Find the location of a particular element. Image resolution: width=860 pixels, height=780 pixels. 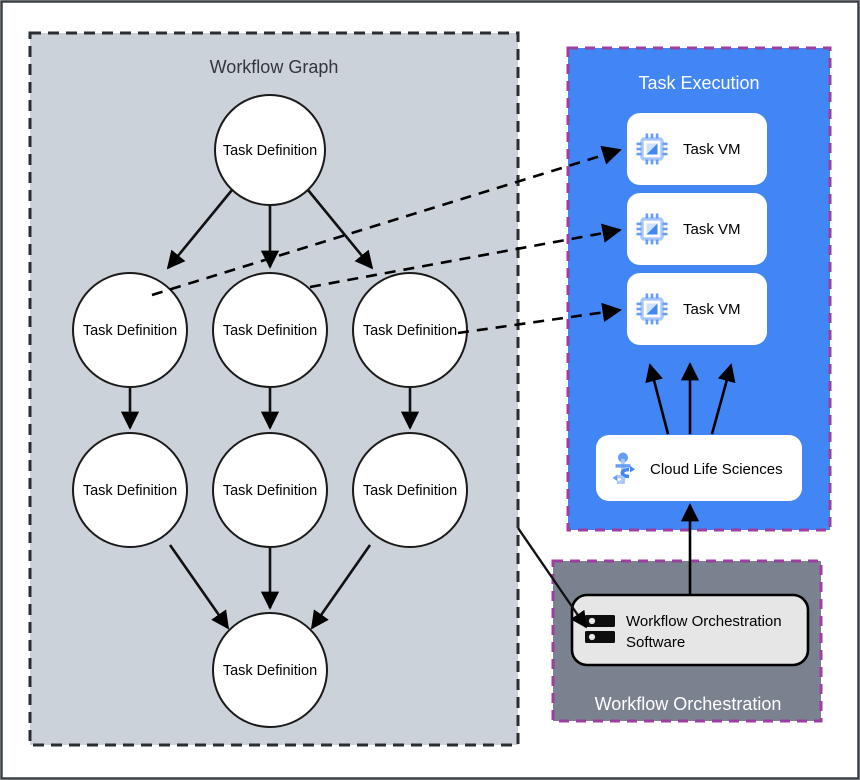

cloud-life-sciences-label: Cloud Life Sciences is located at coordinates (716, 469).